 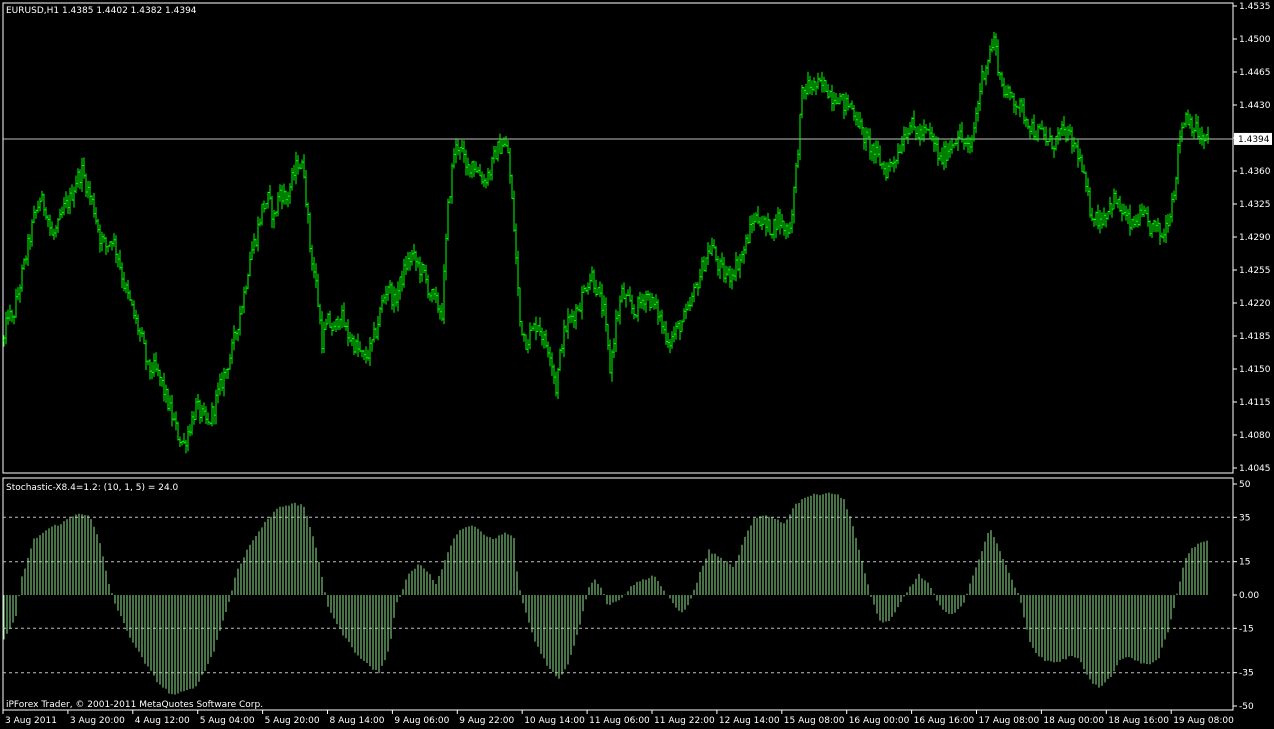 What do you see at coordinates (1244, 563) in the screenshot?
I see `stochastic-tick-label: 15` at bounding box center [1244, 563].